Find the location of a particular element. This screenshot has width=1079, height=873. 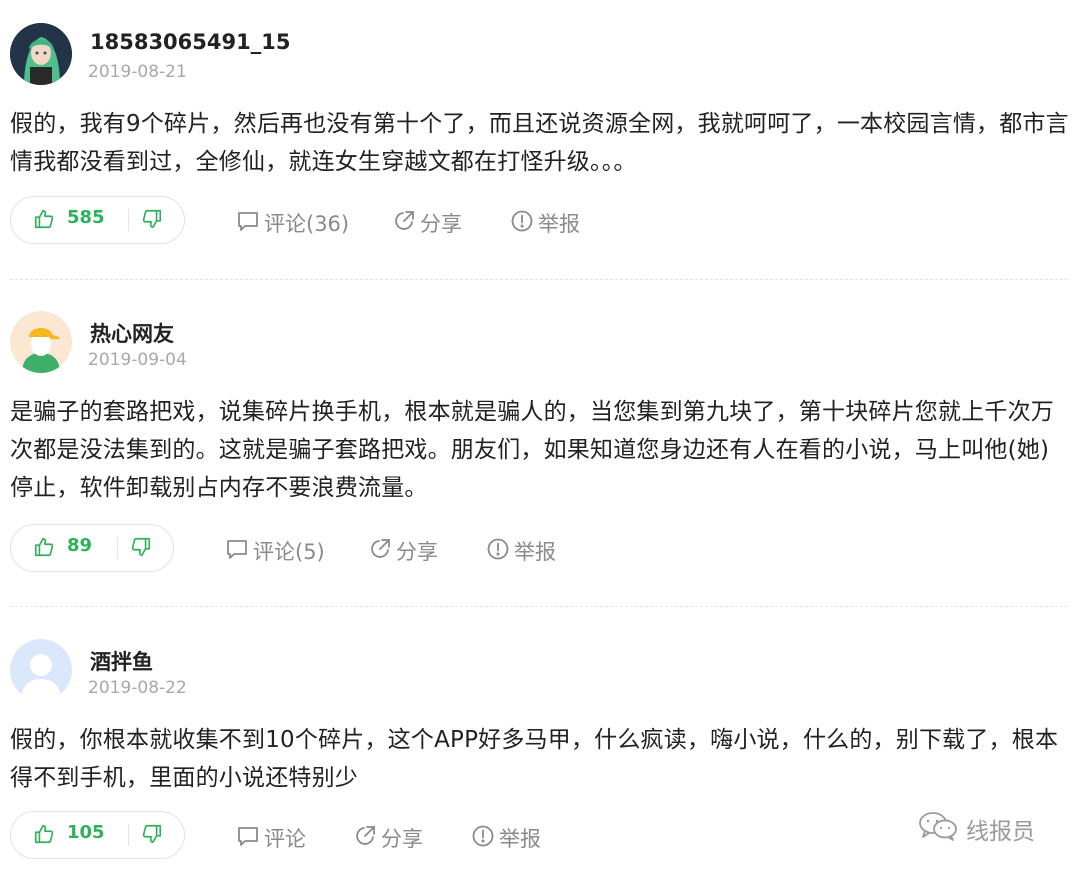

username: 酒拌鱼 is located at coordinates (121, 661).